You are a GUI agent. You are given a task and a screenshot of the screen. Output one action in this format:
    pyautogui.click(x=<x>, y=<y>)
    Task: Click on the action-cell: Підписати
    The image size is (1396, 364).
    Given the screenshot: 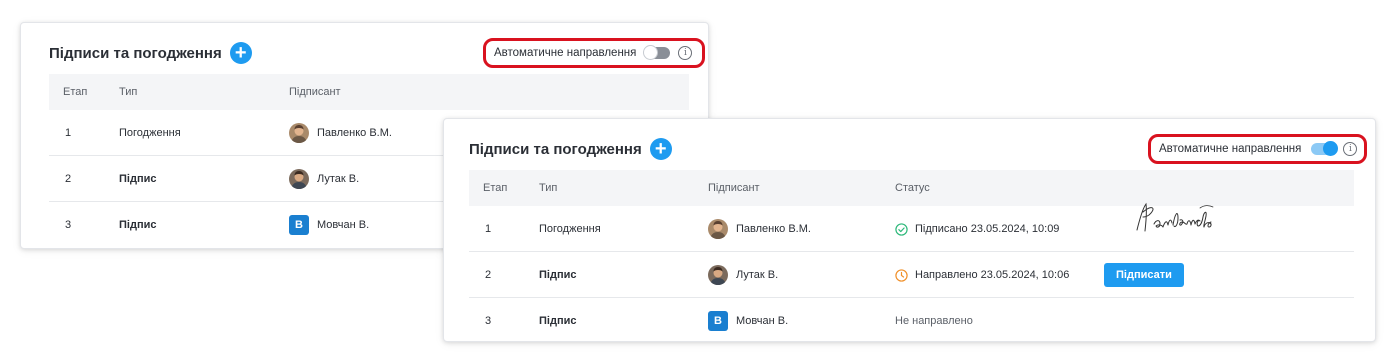 What is the action you would take?
    pyautogui.click(x=1144, y=275)
    